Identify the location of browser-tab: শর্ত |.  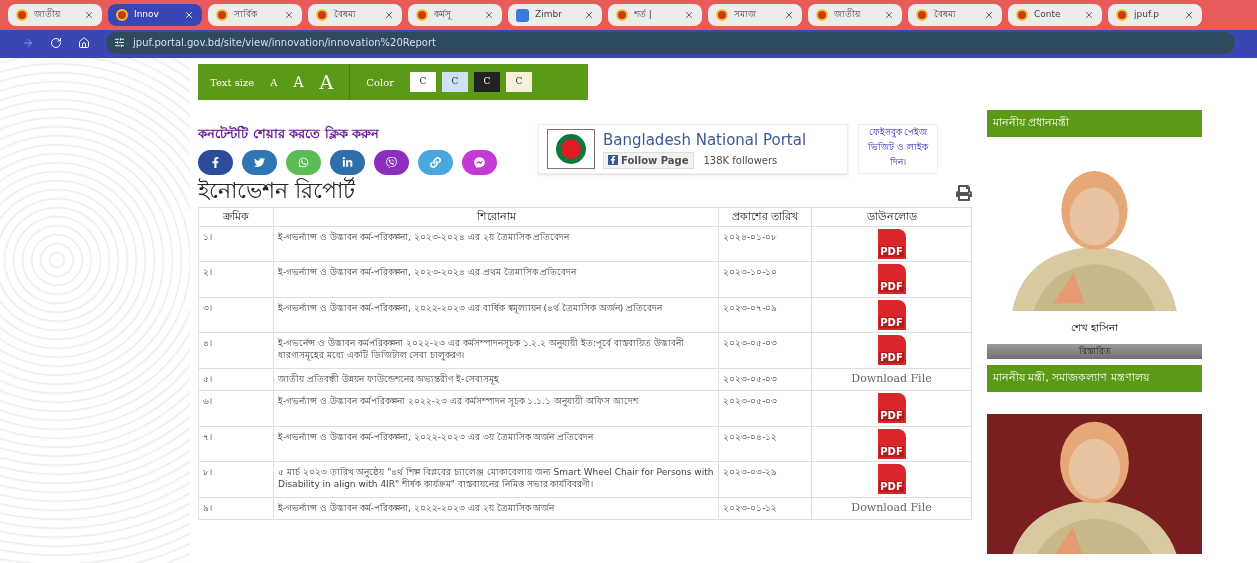
(655, 15).